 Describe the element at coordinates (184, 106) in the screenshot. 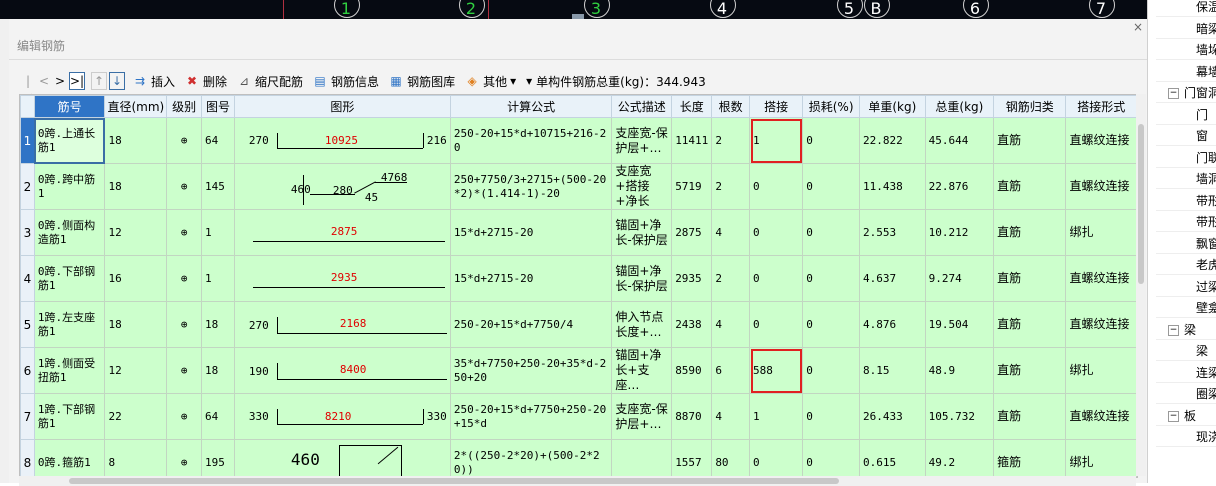

I see `header-cell: 级别` at that location.